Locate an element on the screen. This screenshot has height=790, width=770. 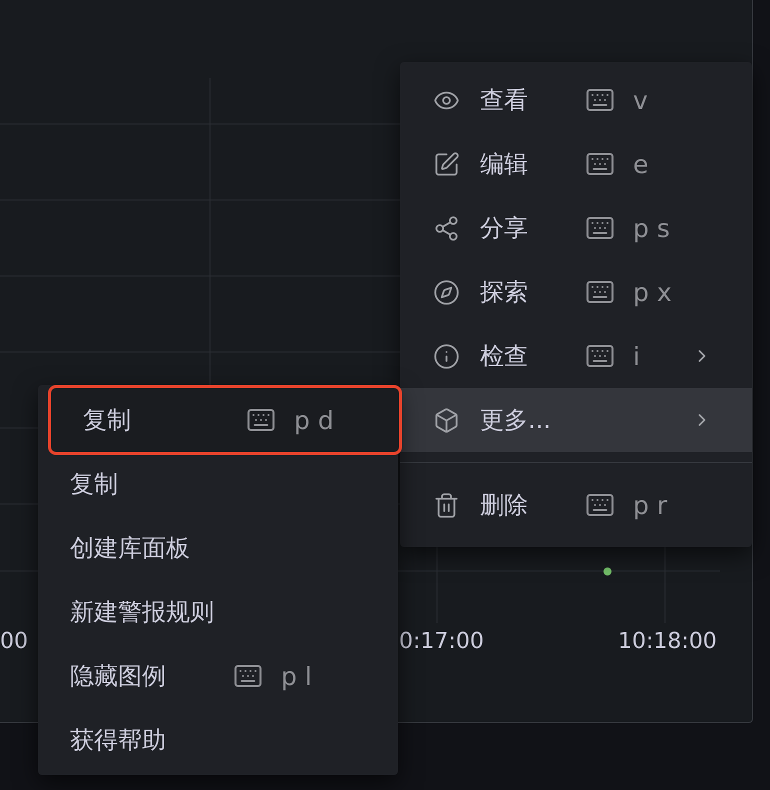
submenu-item: 复制 p d is located at coordinates (225, 420).